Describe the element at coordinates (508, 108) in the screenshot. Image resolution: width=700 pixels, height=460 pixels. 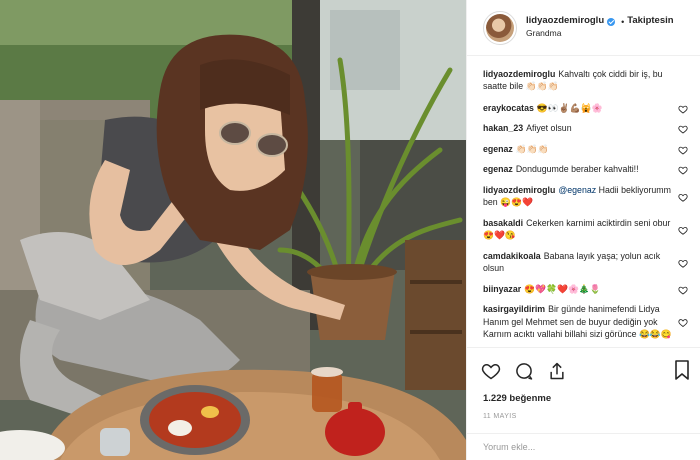
I see `comment-username: eraykocatas` at that location.